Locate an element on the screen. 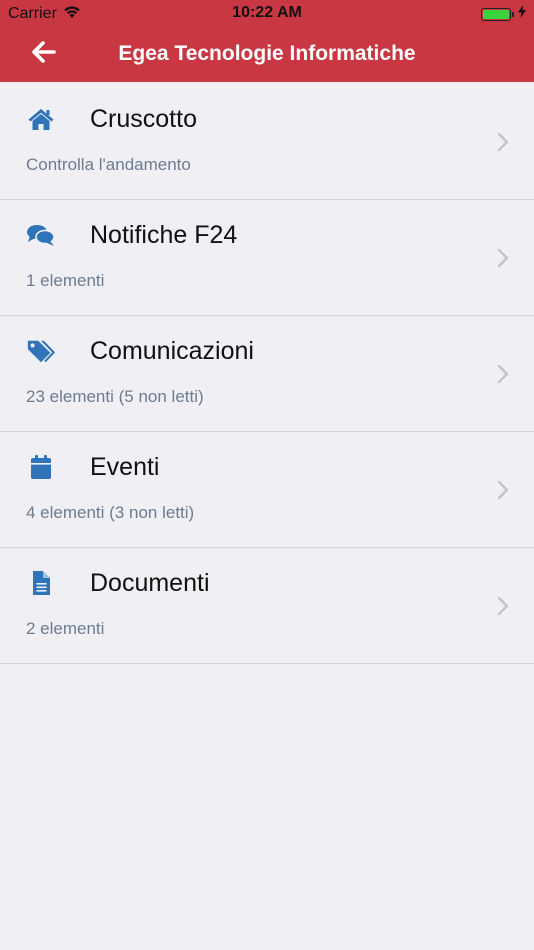  calendar-icon is located at coordinates (41, 467).